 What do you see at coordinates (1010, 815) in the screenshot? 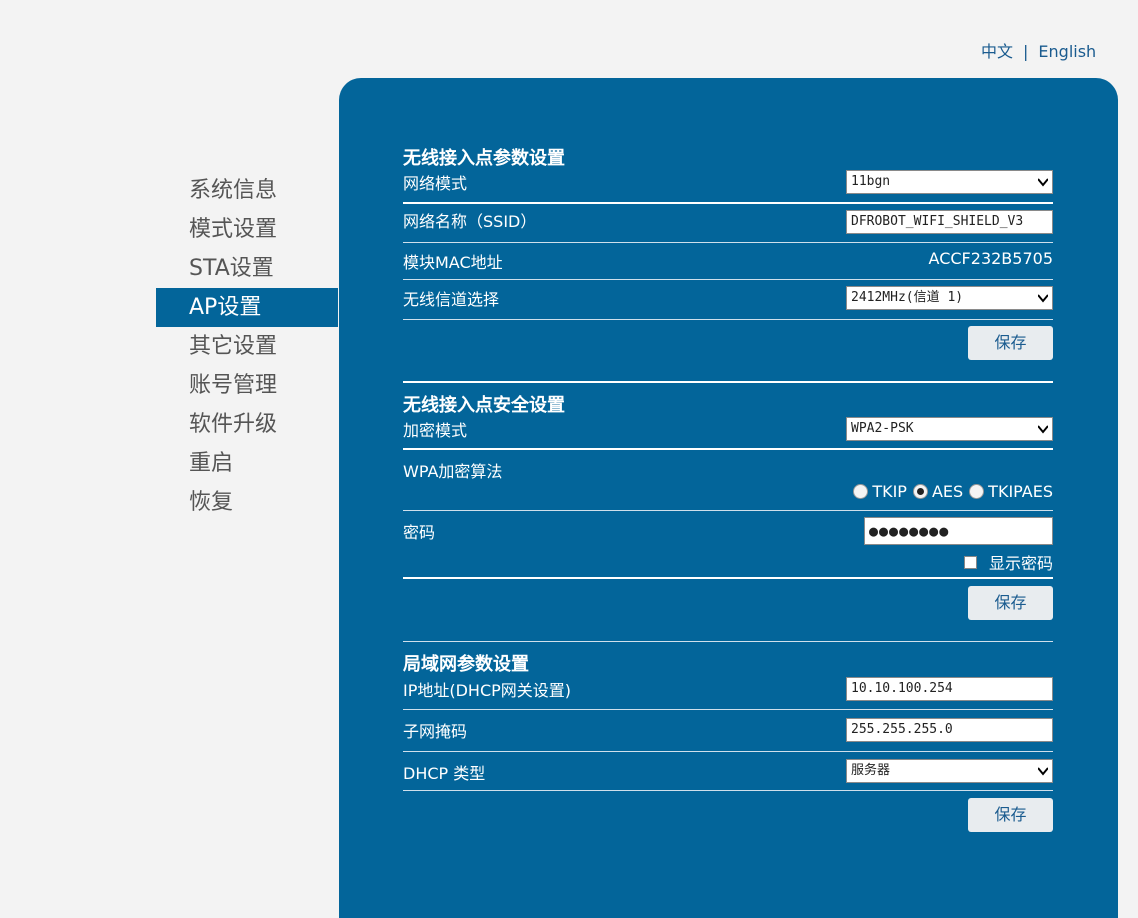
I see `lan-save-button: 保存` at bounding box center [1010, 815].